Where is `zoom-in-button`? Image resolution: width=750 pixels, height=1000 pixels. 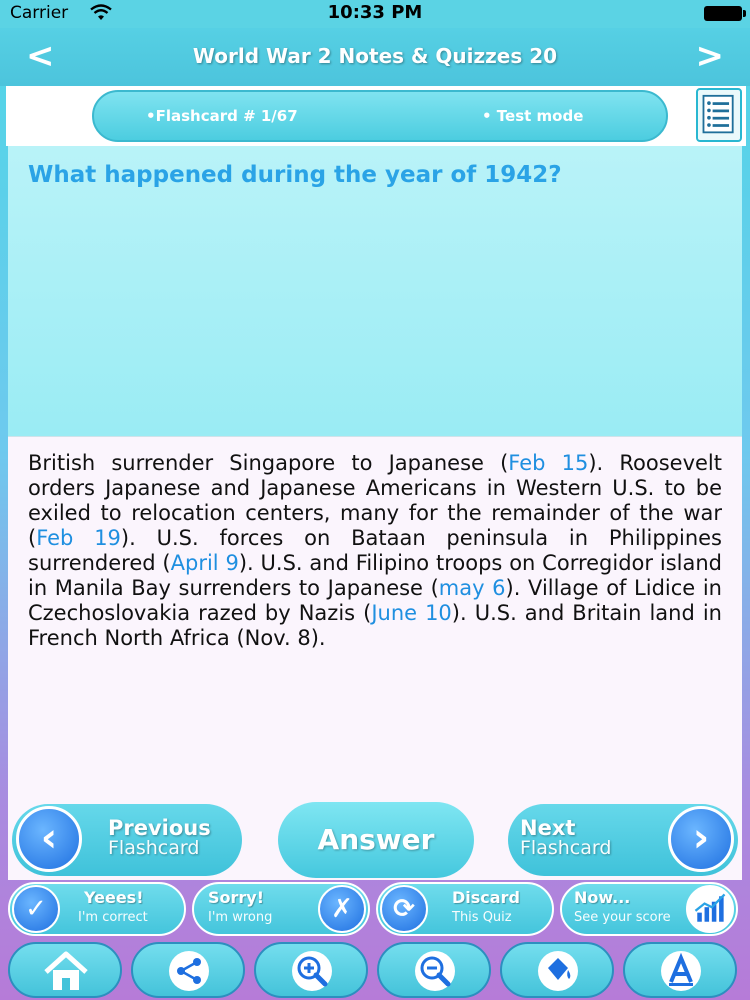 zoom-in-button is located at coordinates (311, 970).